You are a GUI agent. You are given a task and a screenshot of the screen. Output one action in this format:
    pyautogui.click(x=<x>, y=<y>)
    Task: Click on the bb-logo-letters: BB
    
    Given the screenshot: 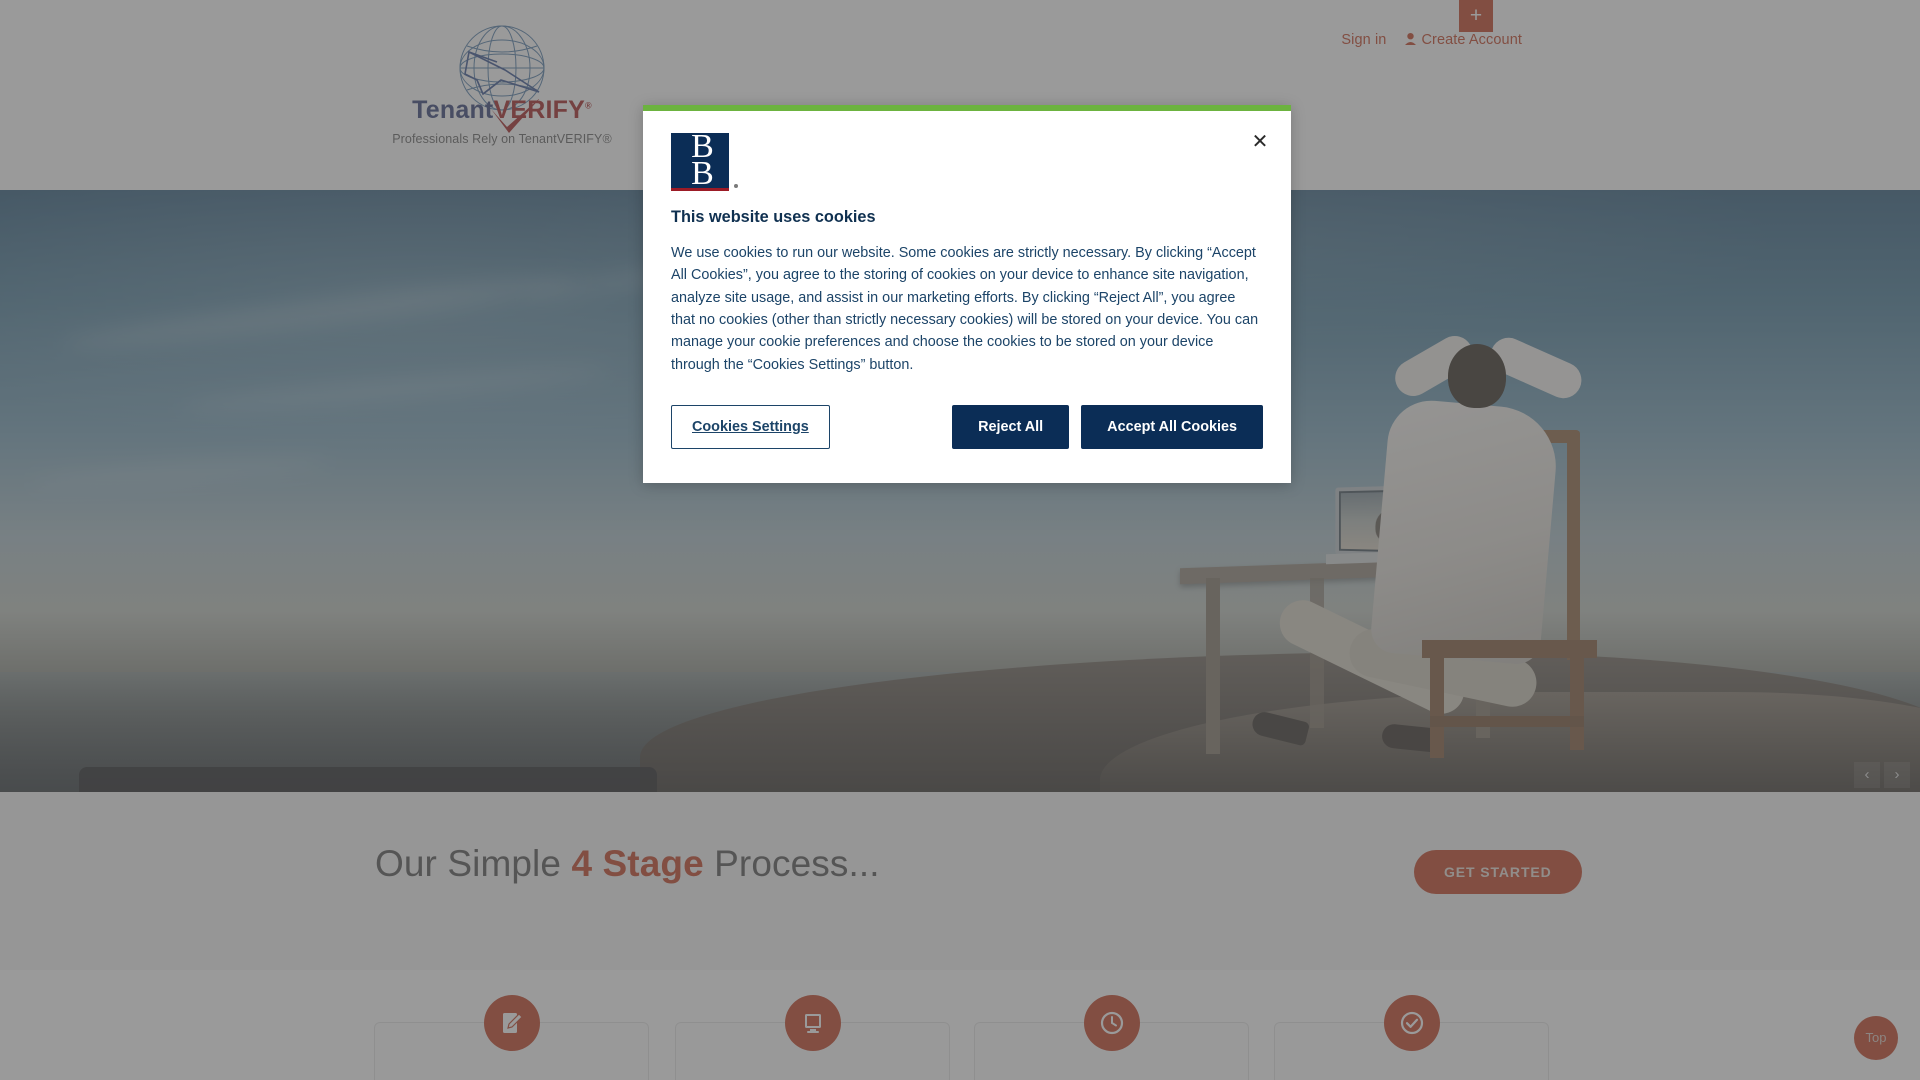 What is the action you would take?
    pyautogui.click(x=702, y=159)
    